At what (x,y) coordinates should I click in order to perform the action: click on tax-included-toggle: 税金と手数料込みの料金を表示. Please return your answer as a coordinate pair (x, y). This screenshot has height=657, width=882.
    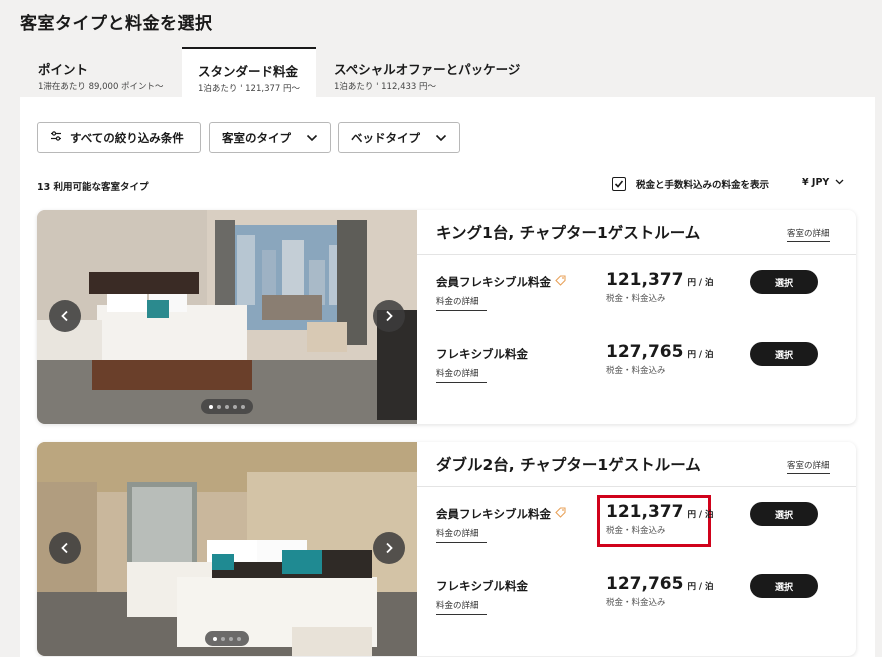
    Looking at the image, I should click on (690, 184).